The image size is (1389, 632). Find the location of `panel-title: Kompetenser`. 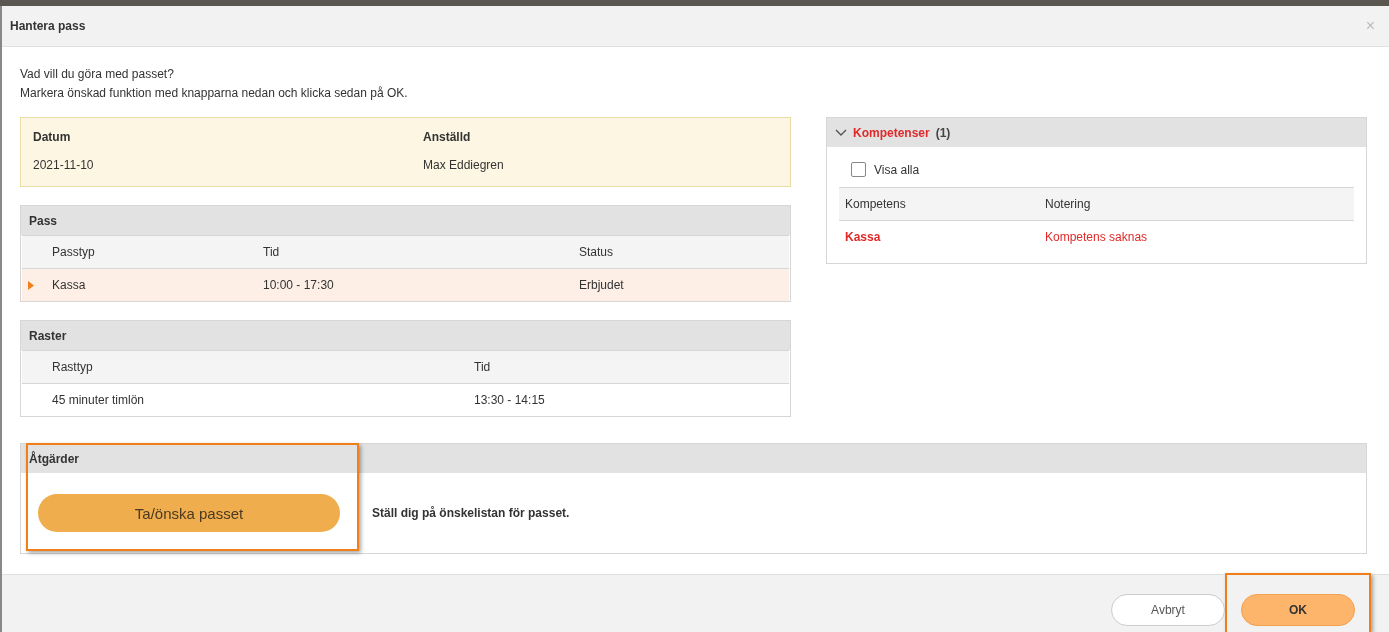

panel-title: Kompetenser is located at coordinates (891, 132).